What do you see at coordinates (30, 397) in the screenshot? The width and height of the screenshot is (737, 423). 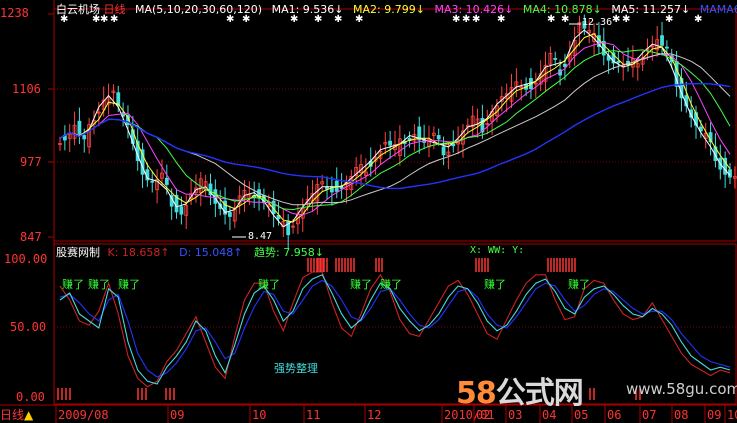 I see `indicator-axis-label: 0.00` at bounding box center [30, 397].